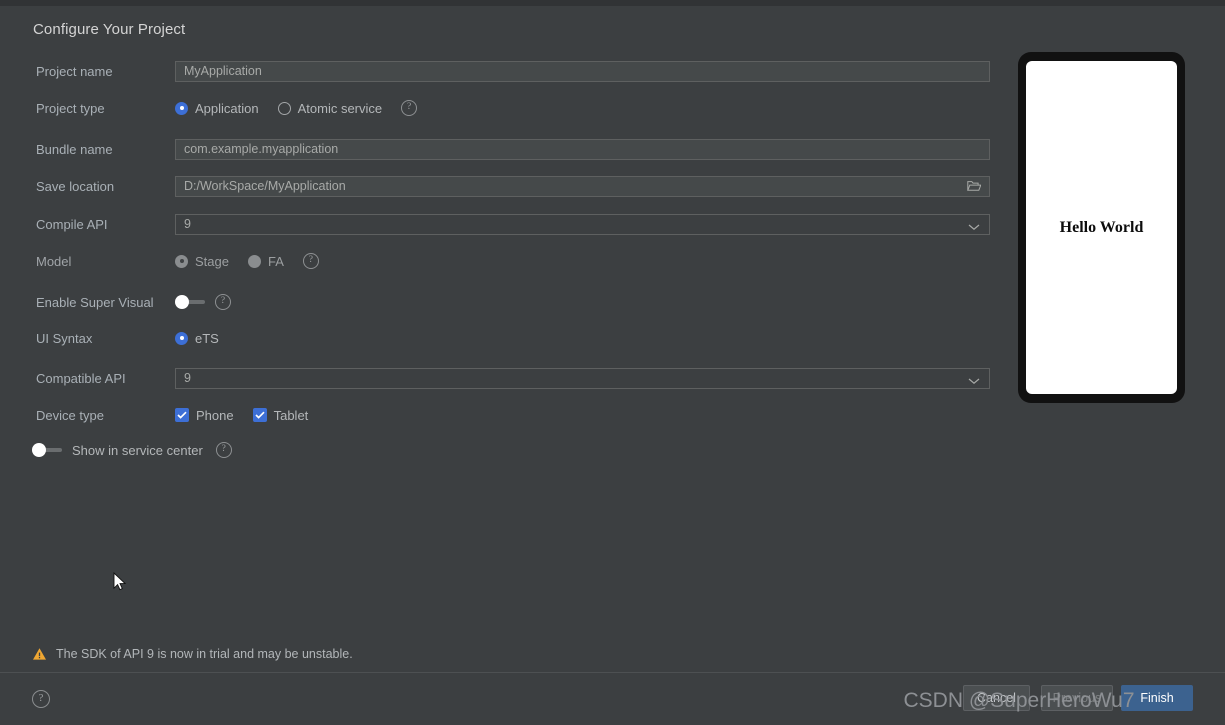 The image size is (1225, 725). Describe the element at coordinates (223, 71) in the screenshot. I see `project-name-value: MyApplication` at that location.